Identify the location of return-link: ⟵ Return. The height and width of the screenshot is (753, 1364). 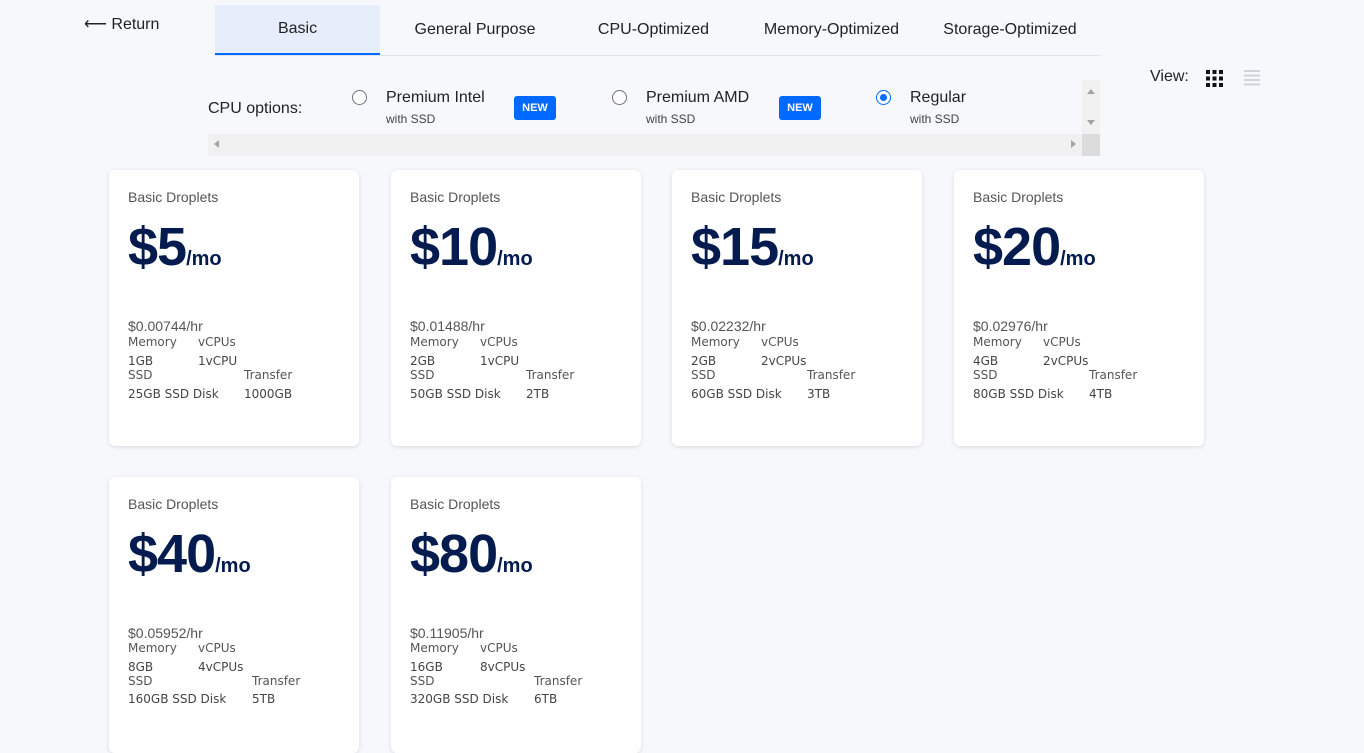
(121, 24).